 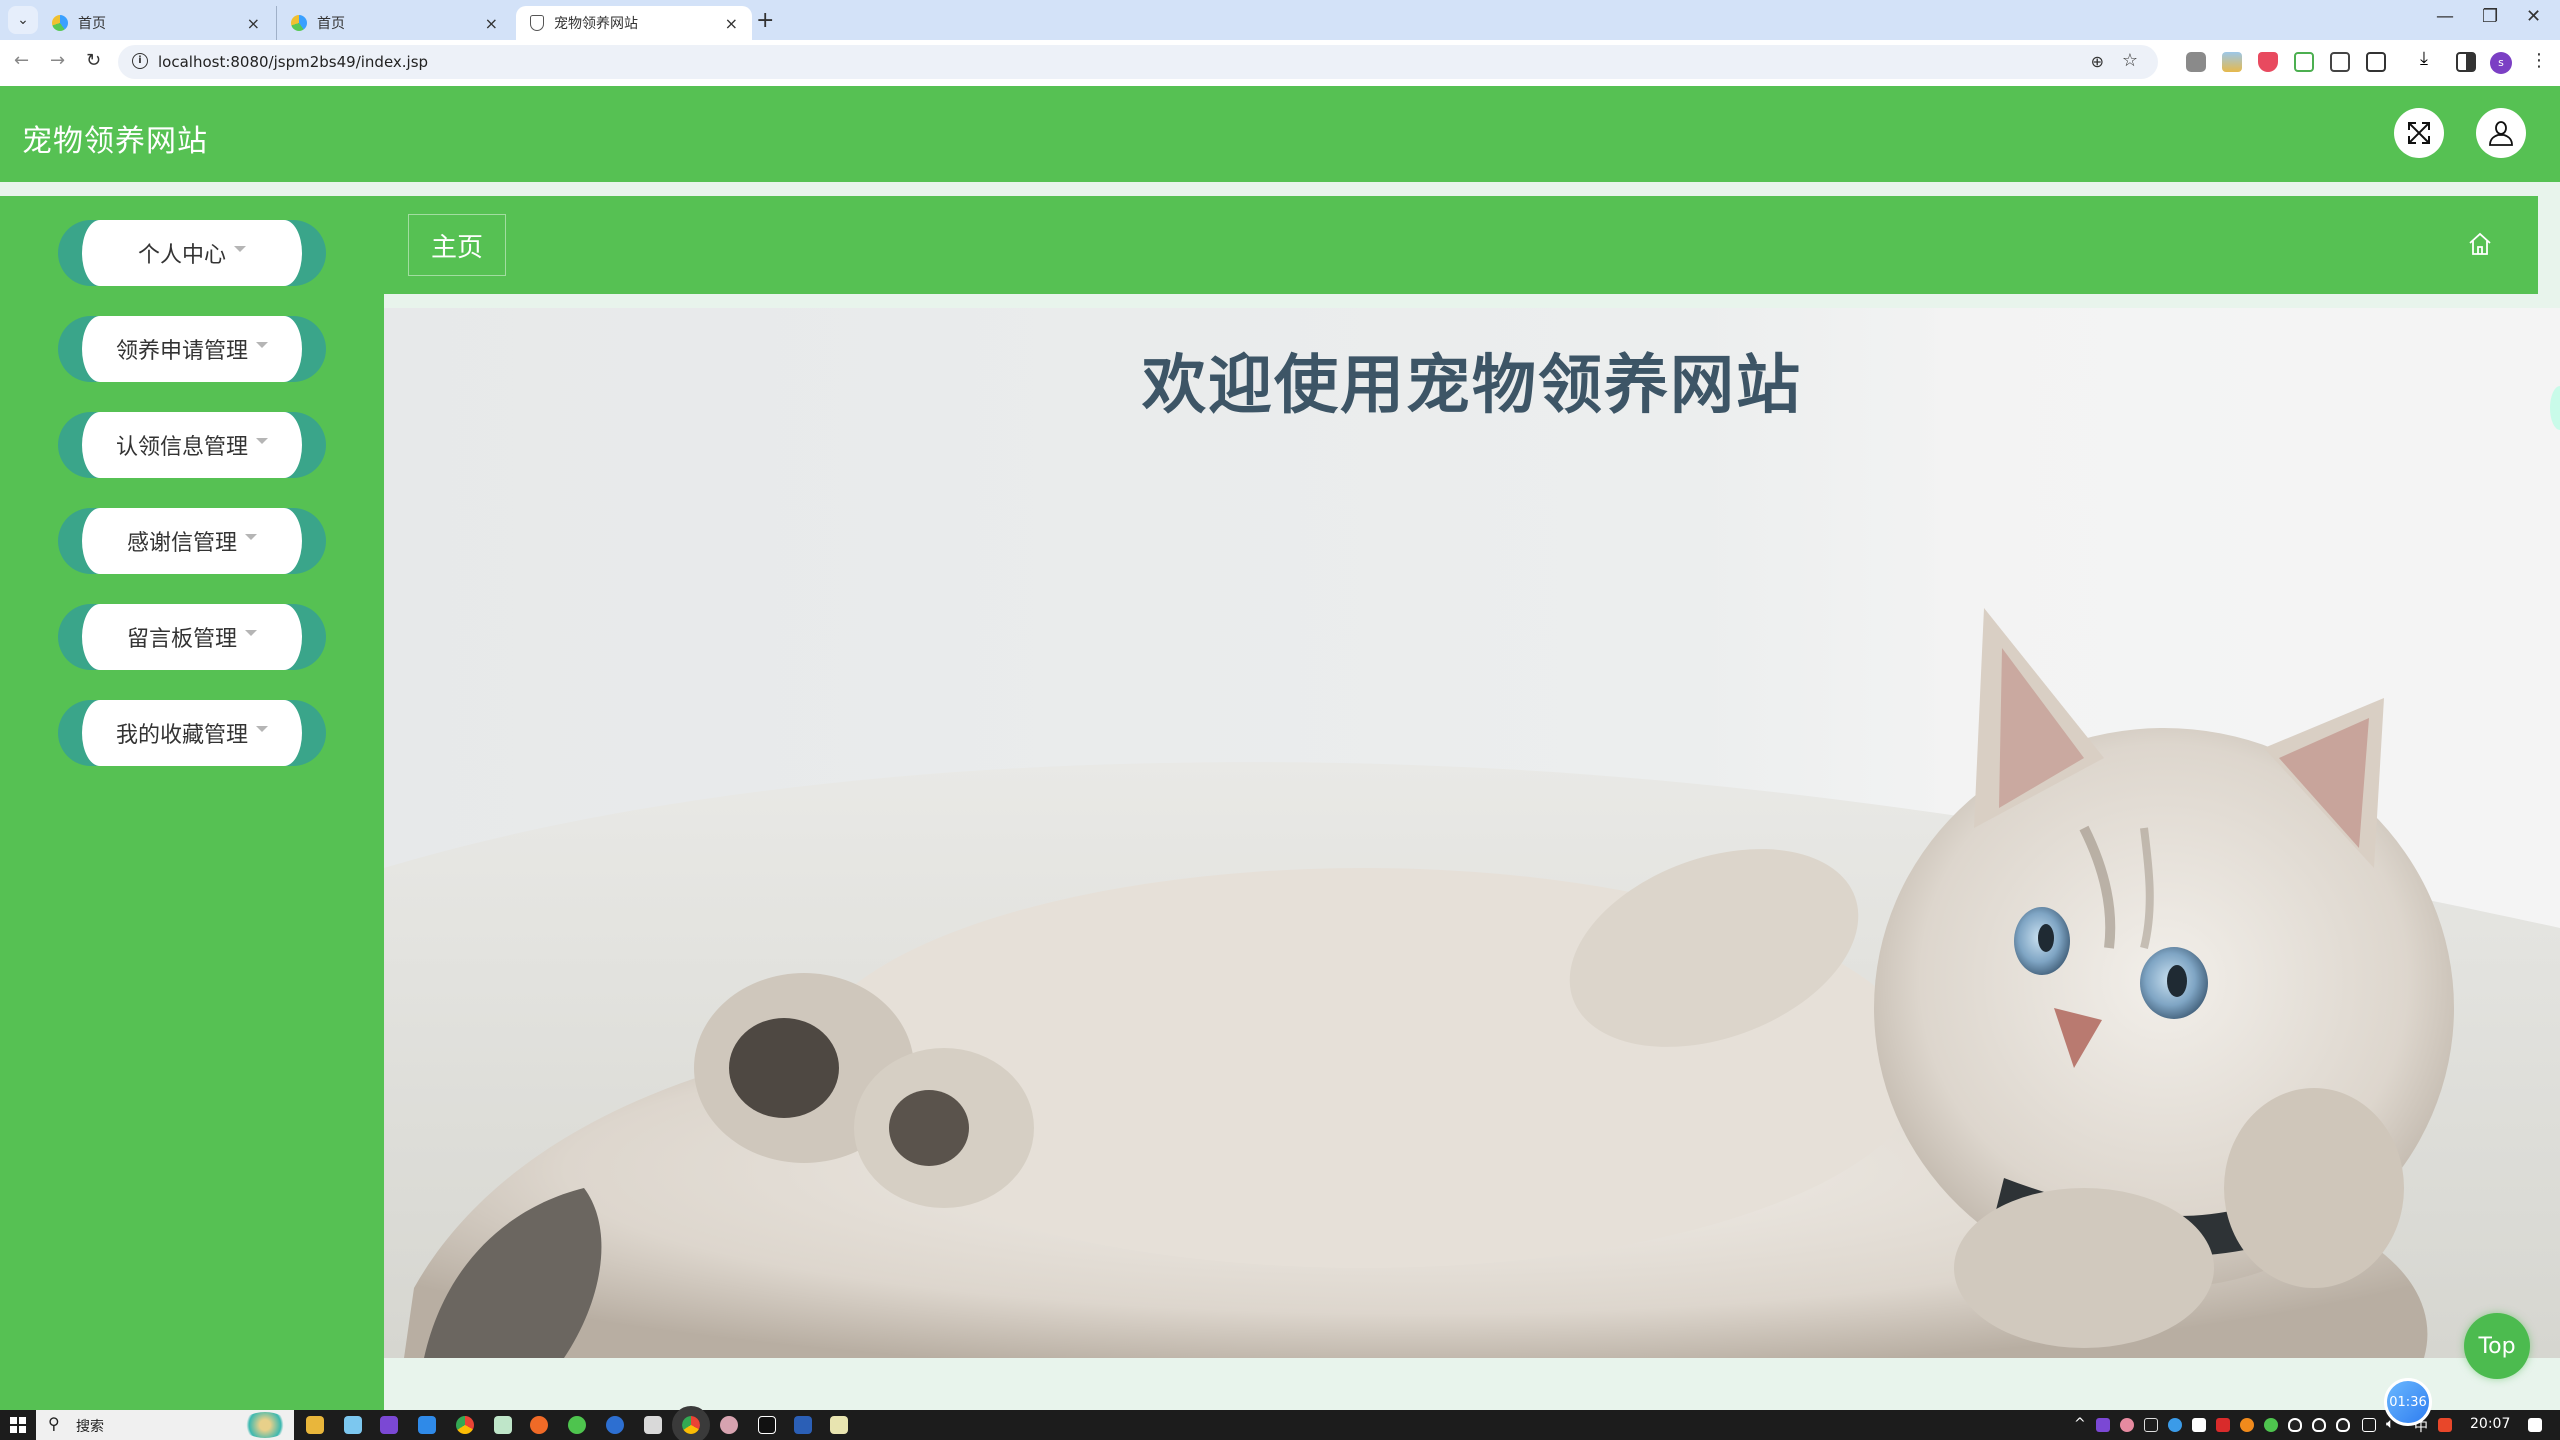 I want to click on new-tab-button: +, so click(x=765, y=20).